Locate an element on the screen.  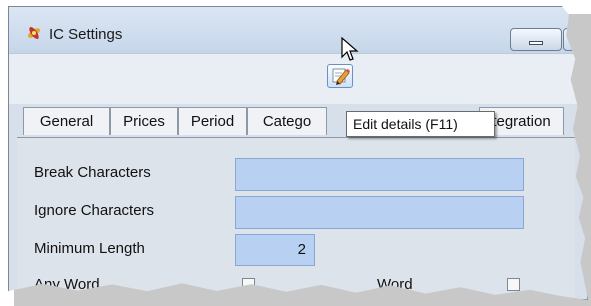
minimum-length-input: 2 is located at coordinates (275, 250).